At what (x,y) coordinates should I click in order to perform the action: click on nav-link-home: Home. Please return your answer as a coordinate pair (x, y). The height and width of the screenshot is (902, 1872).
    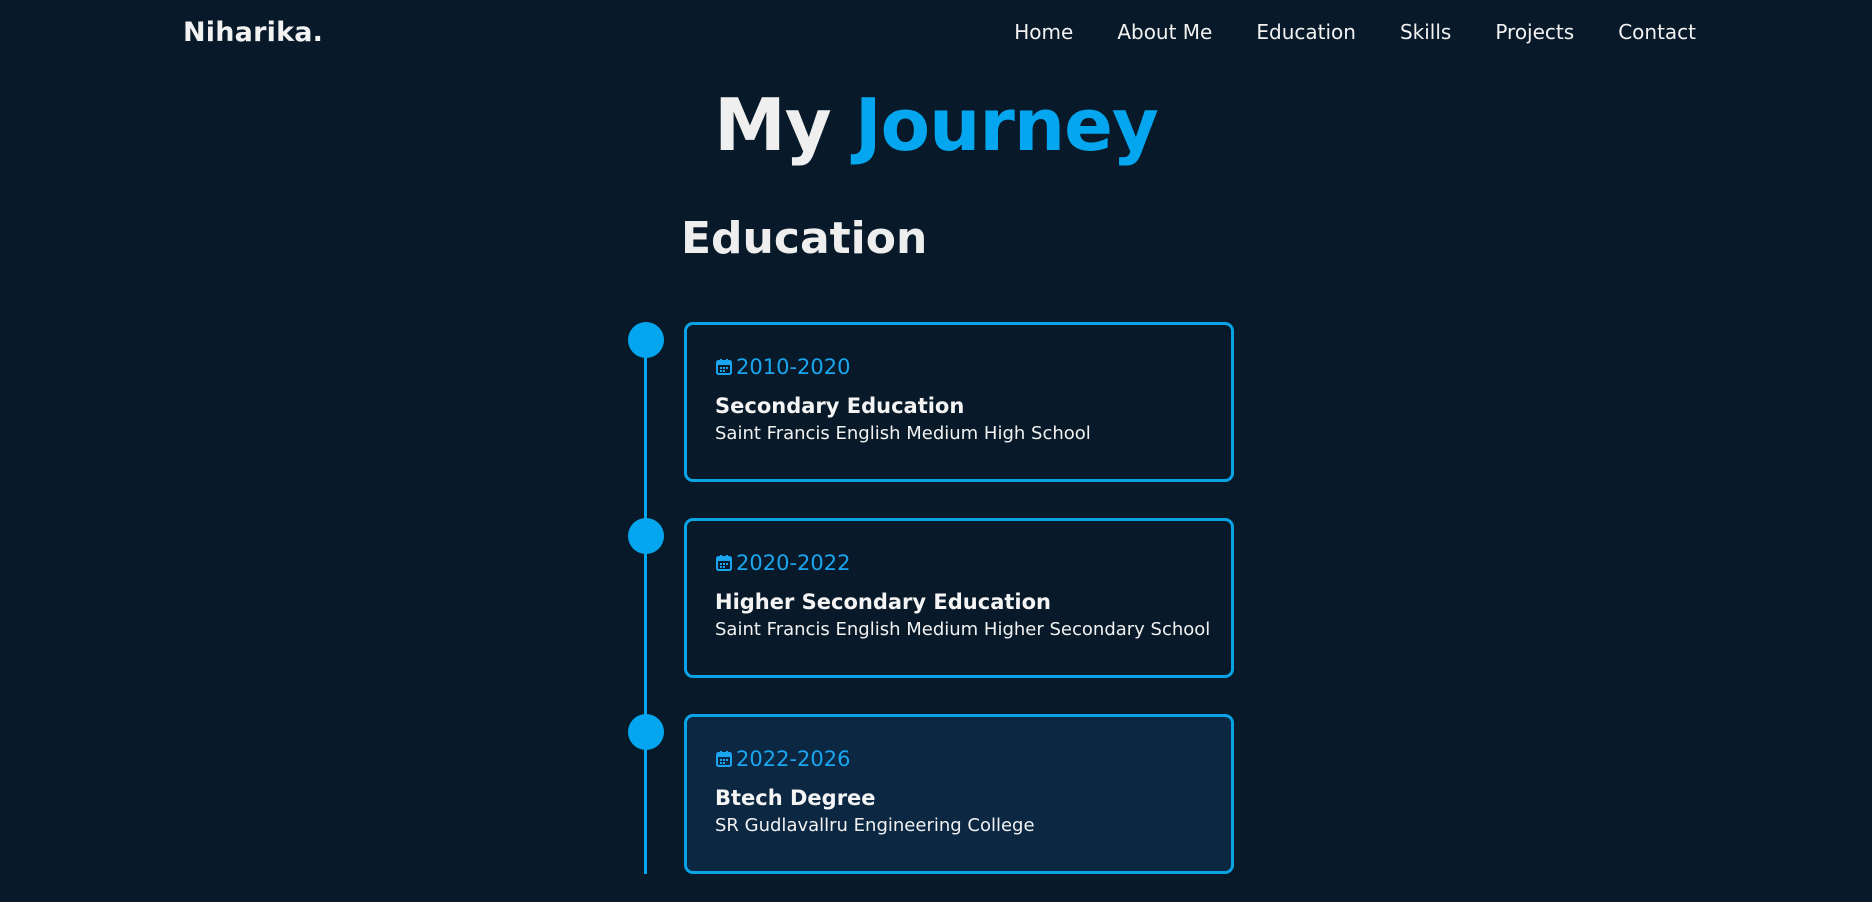
    Looking at the image, I should click on (1043, 32).